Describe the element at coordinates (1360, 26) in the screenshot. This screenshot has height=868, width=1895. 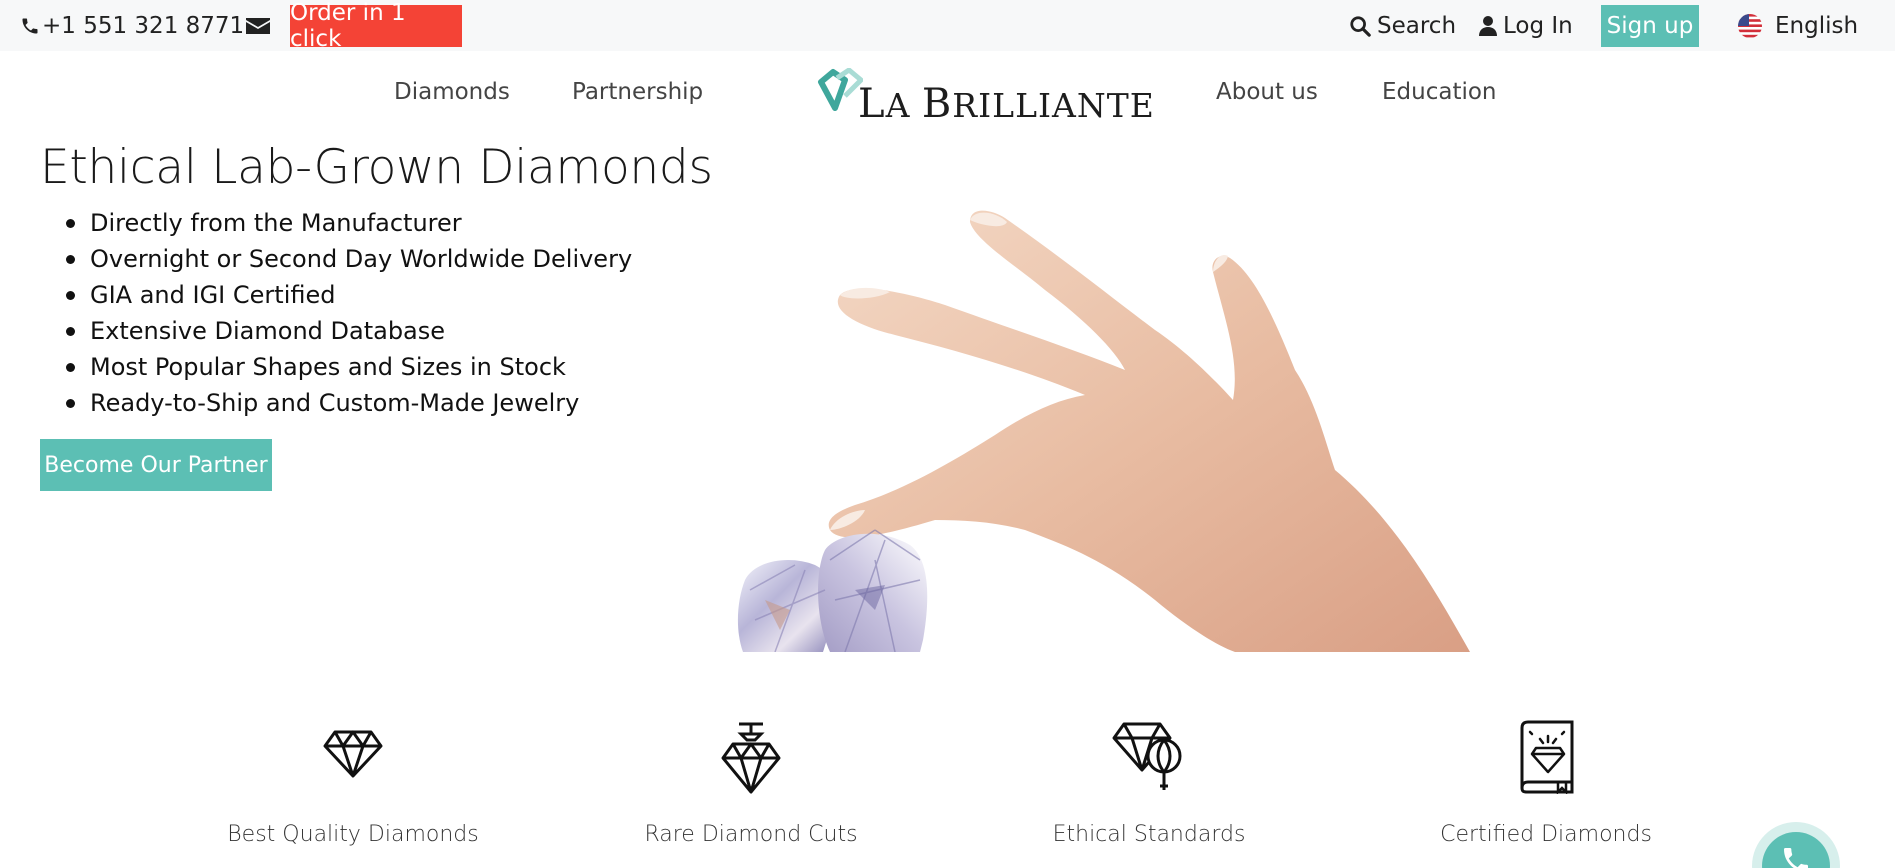
I see `search-icon` at that location.